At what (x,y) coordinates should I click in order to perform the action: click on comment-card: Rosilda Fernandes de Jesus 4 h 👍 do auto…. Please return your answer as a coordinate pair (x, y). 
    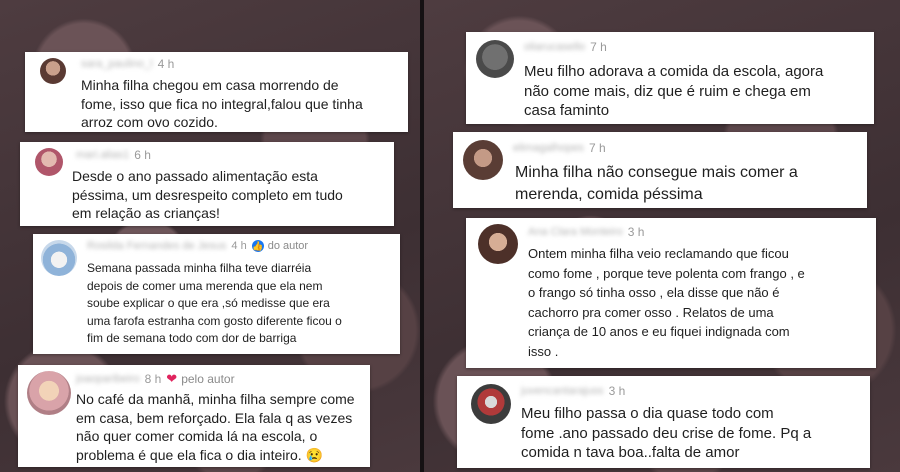
    Looking at the image, I should click on (216, 294).